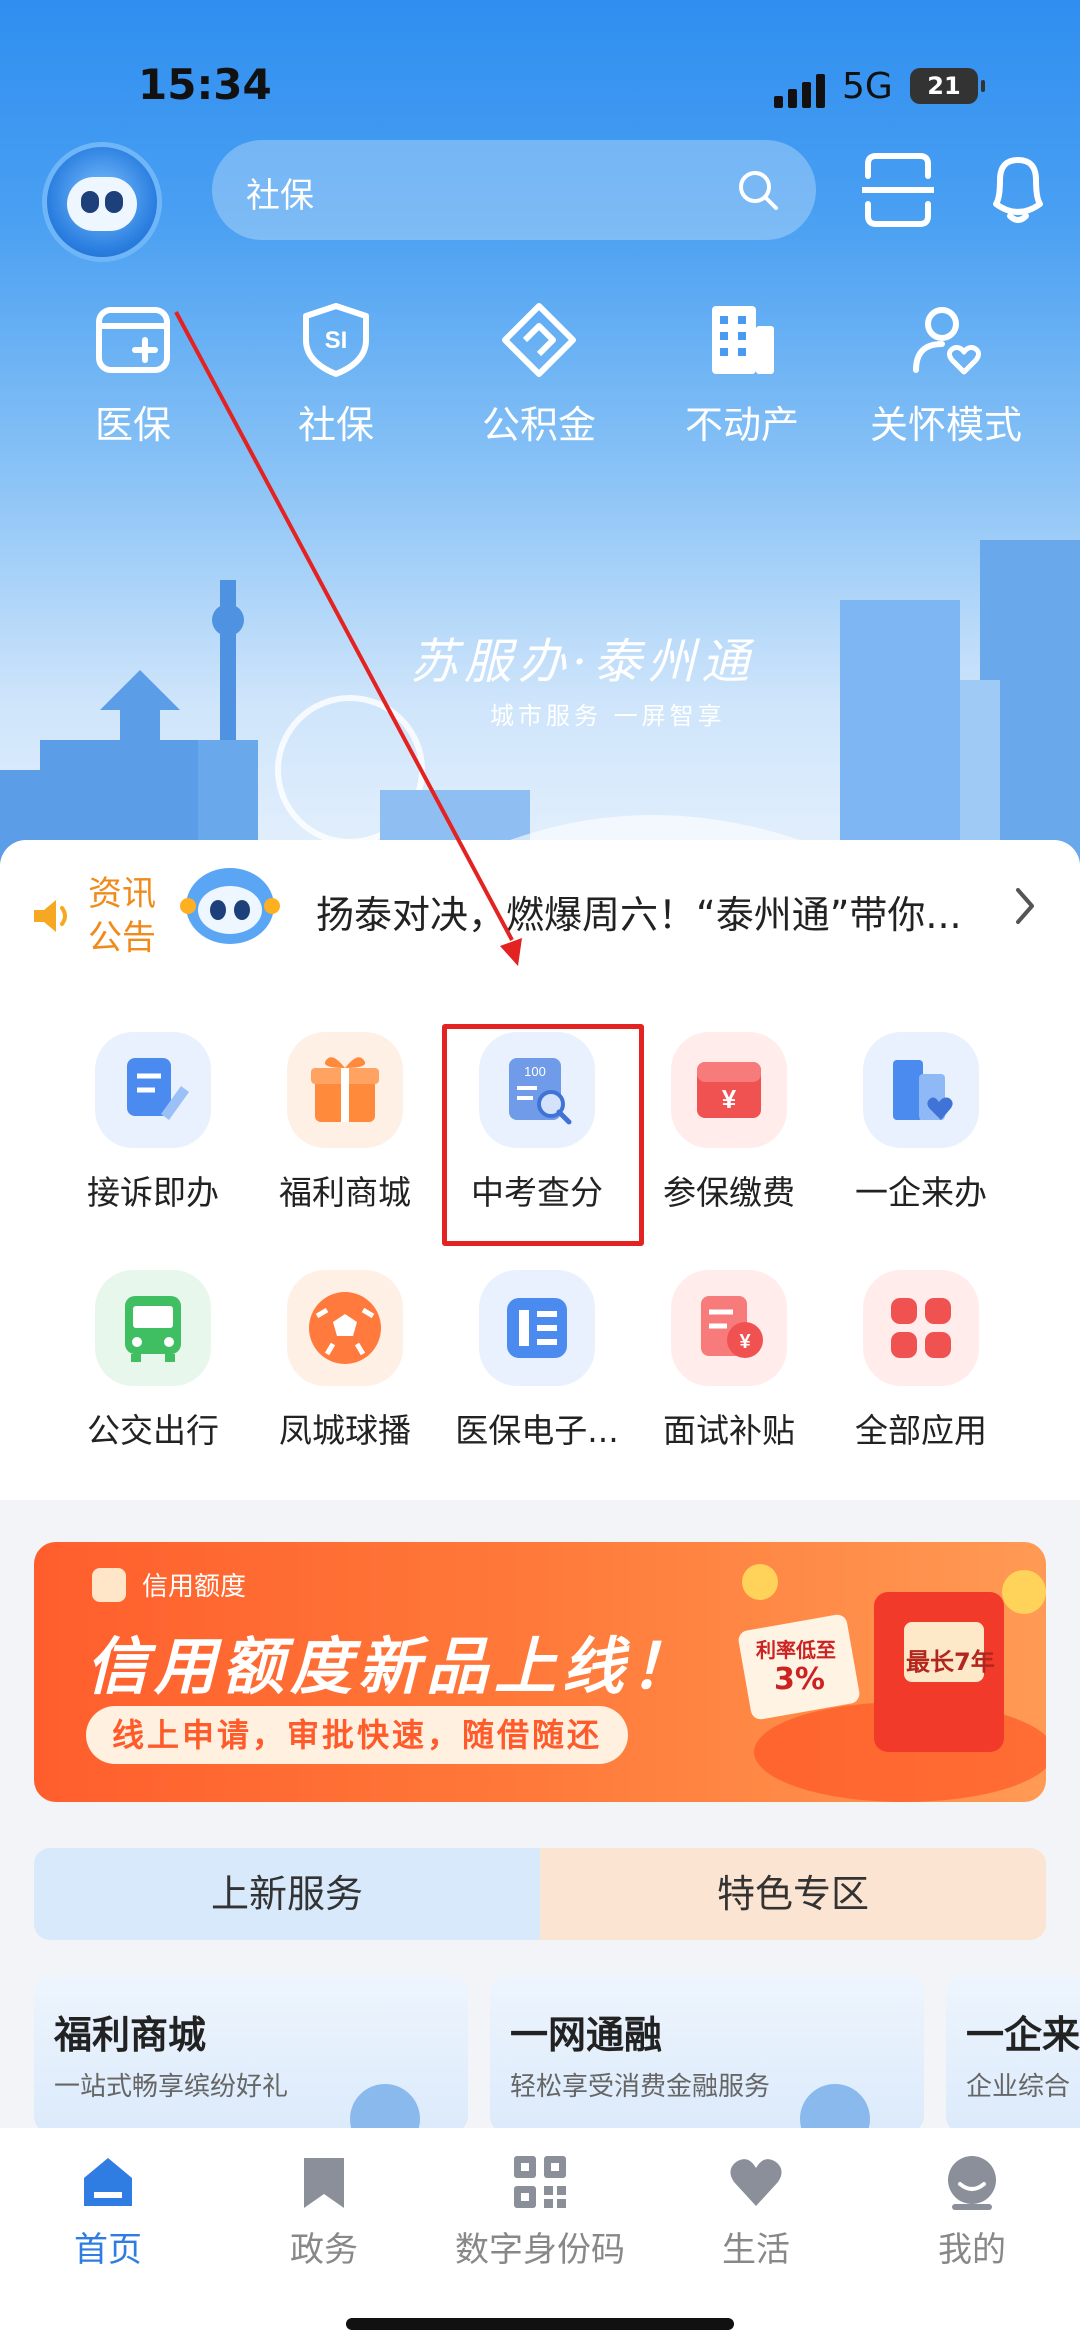 This screenshot has width=1080, height=2348. What do you see at coordinates (392, 1666) in the screenshot?
I see `banner-title: 信用额度新品上线！` at bounding box center [392, 1666].